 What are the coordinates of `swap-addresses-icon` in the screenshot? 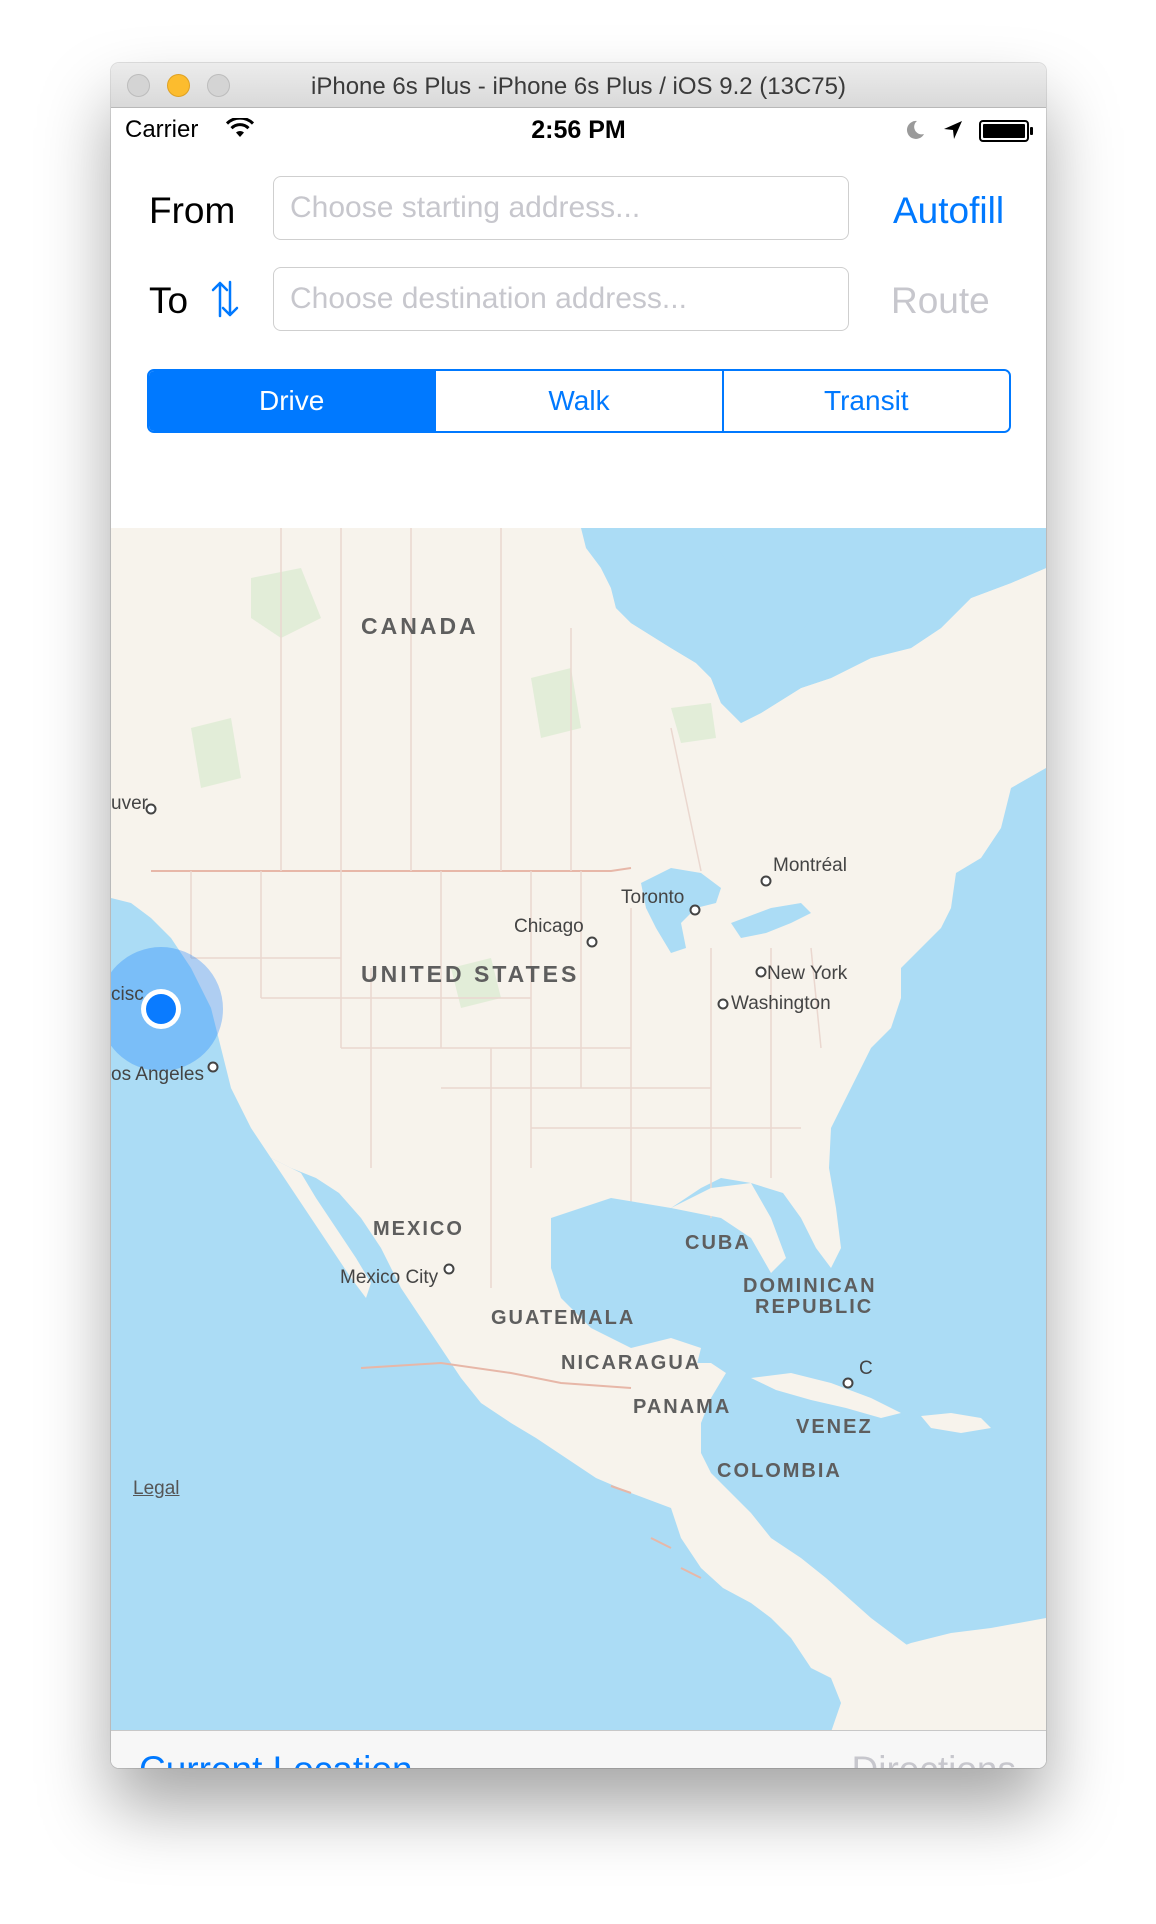 It's located at (225, 299).